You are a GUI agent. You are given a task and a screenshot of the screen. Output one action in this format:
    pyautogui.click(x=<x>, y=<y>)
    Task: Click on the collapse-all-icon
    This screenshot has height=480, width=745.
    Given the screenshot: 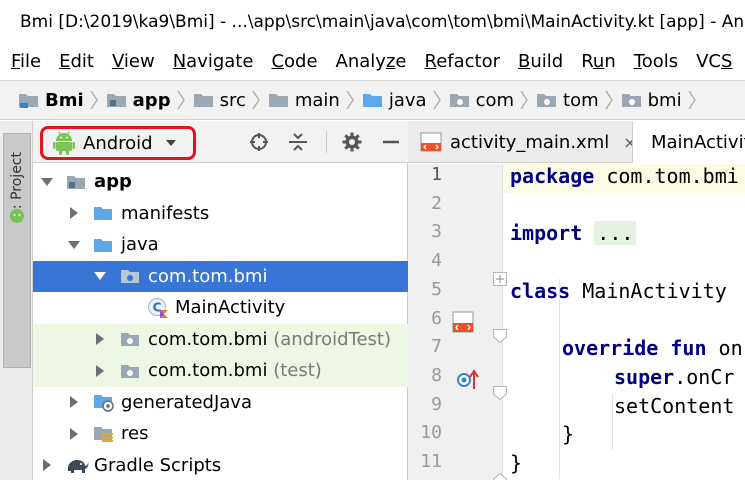 What is the action you would take?
    pyautogui.click(x=298, y=142)
    